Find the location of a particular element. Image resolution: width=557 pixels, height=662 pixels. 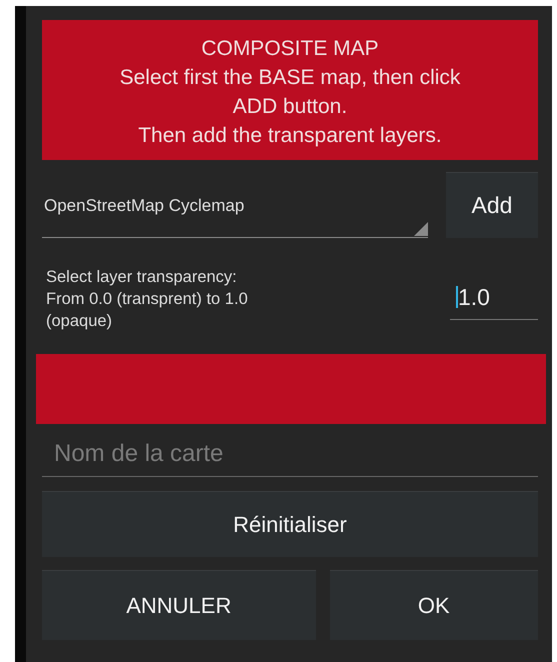

header-title: COMPOSITE MAP is located at coordinates (290, 49).